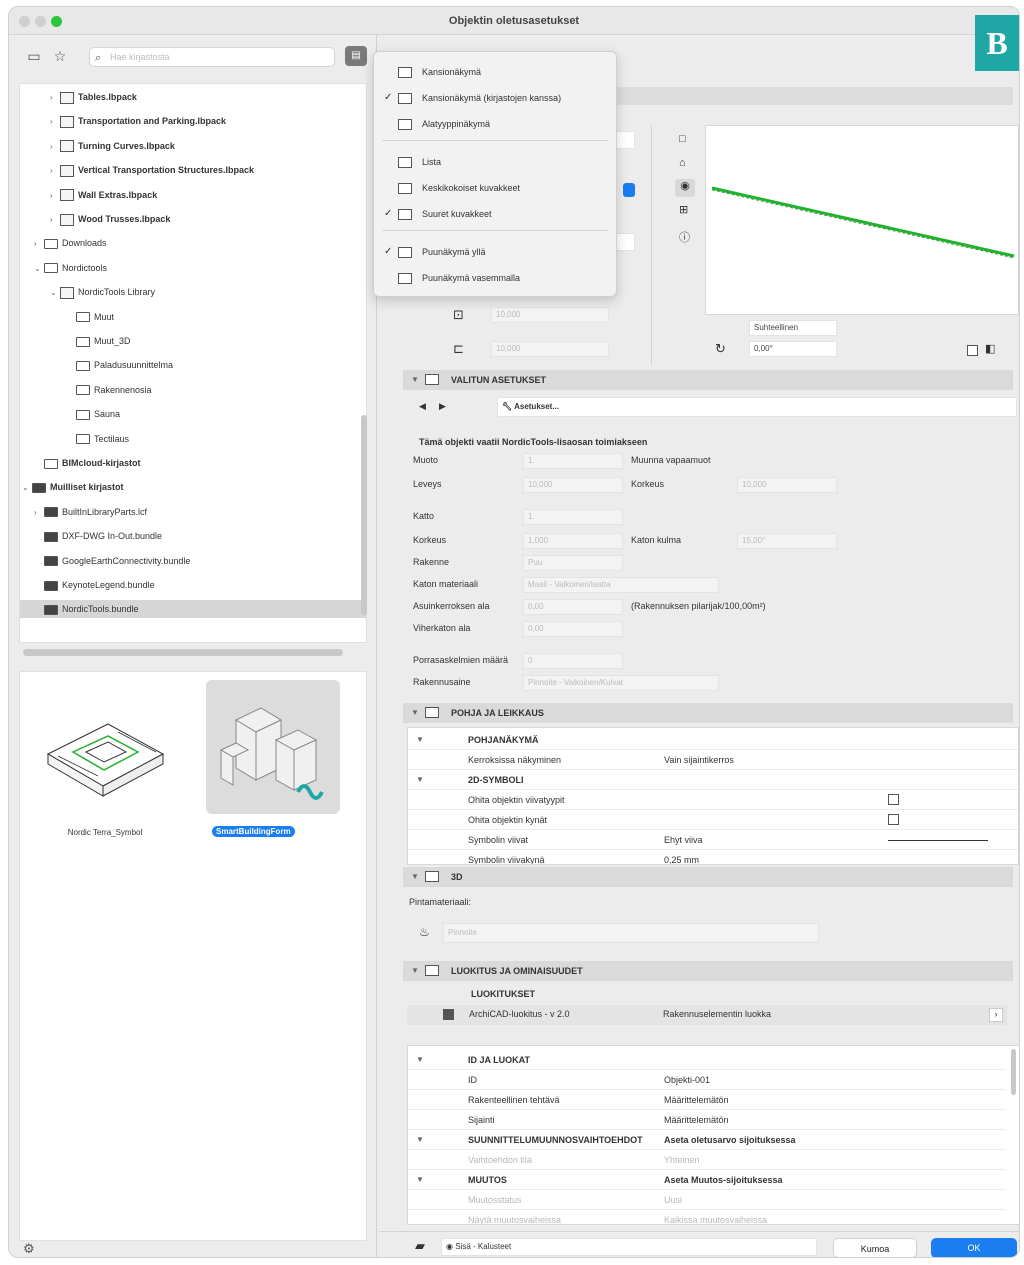  I want to click on view-options-button: ▤, so click(356, 56).